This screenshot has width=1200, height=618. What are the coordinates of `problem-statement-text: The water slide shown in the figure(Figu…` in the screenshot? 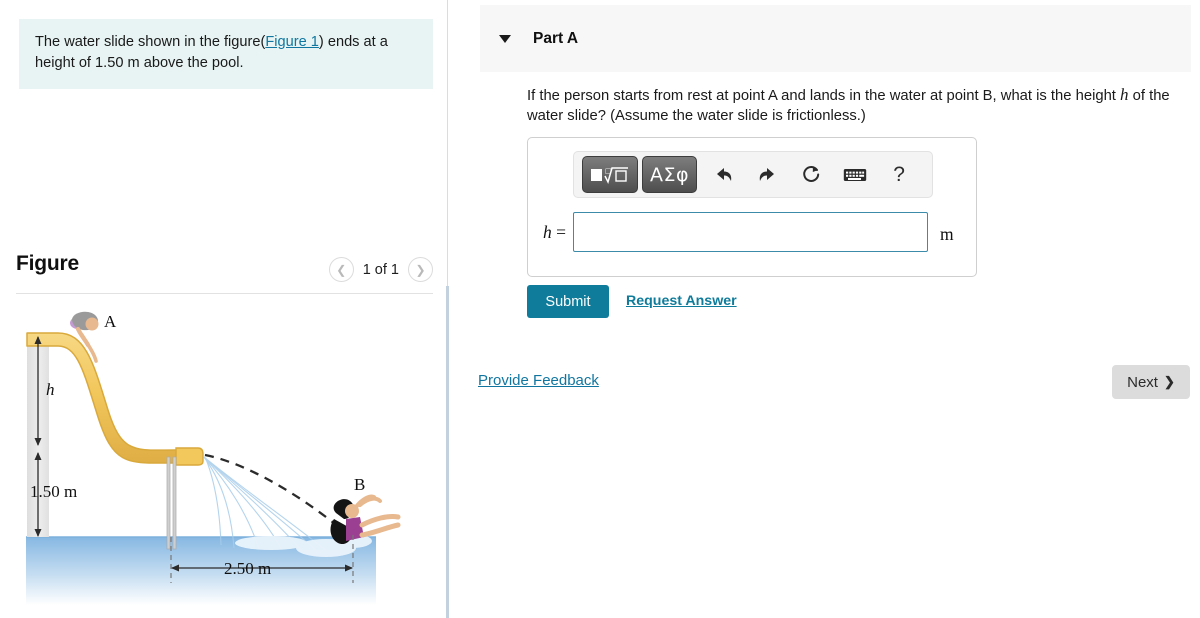 It's located at (226, 53).